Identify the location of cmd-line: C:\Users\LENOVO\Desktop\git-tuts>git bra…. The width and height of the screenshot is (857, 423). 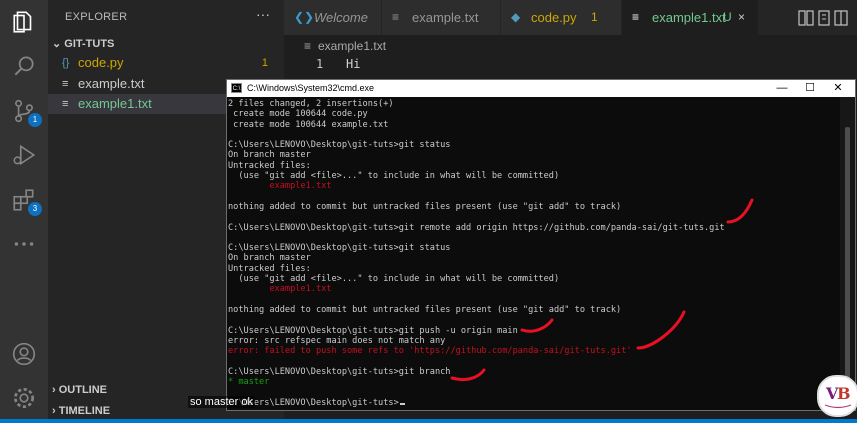
(339, 371).